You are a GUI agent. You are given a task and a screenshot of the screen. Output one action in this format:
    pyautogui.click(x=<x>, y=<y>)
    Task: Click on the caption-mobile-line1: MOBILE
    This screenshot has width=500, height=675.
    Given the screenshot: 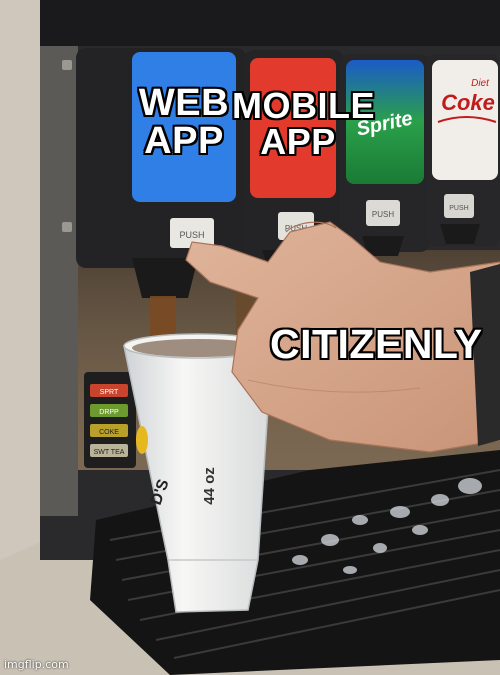 What is the action you would take?
    pyautogui.click(x=303, y=105)
    